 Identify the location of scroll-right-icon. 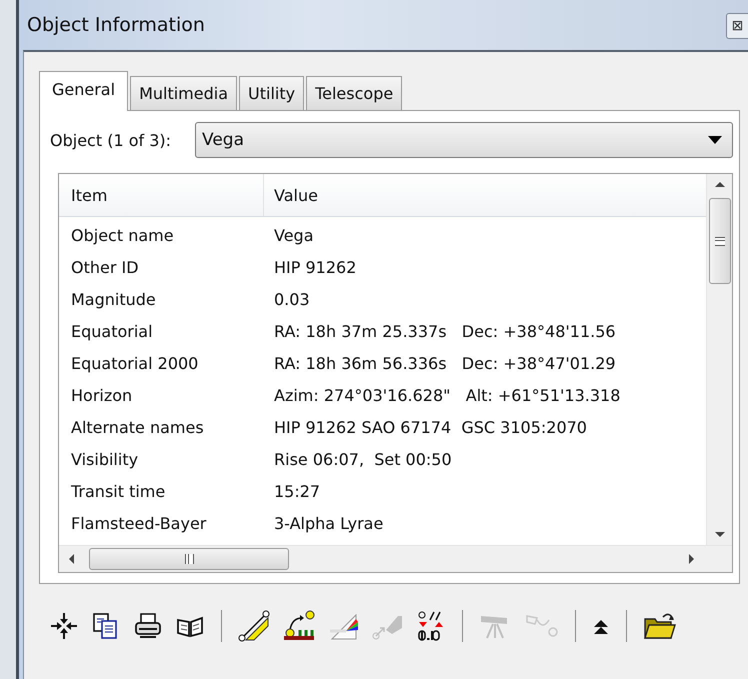
(692, 559).